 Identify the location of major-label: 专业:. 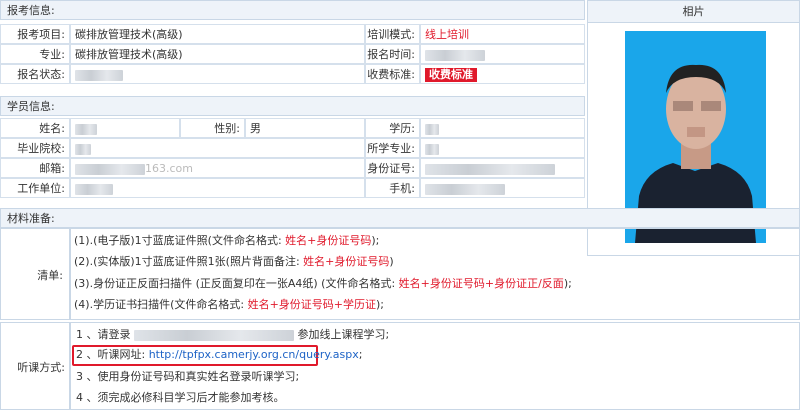
(35, 54).